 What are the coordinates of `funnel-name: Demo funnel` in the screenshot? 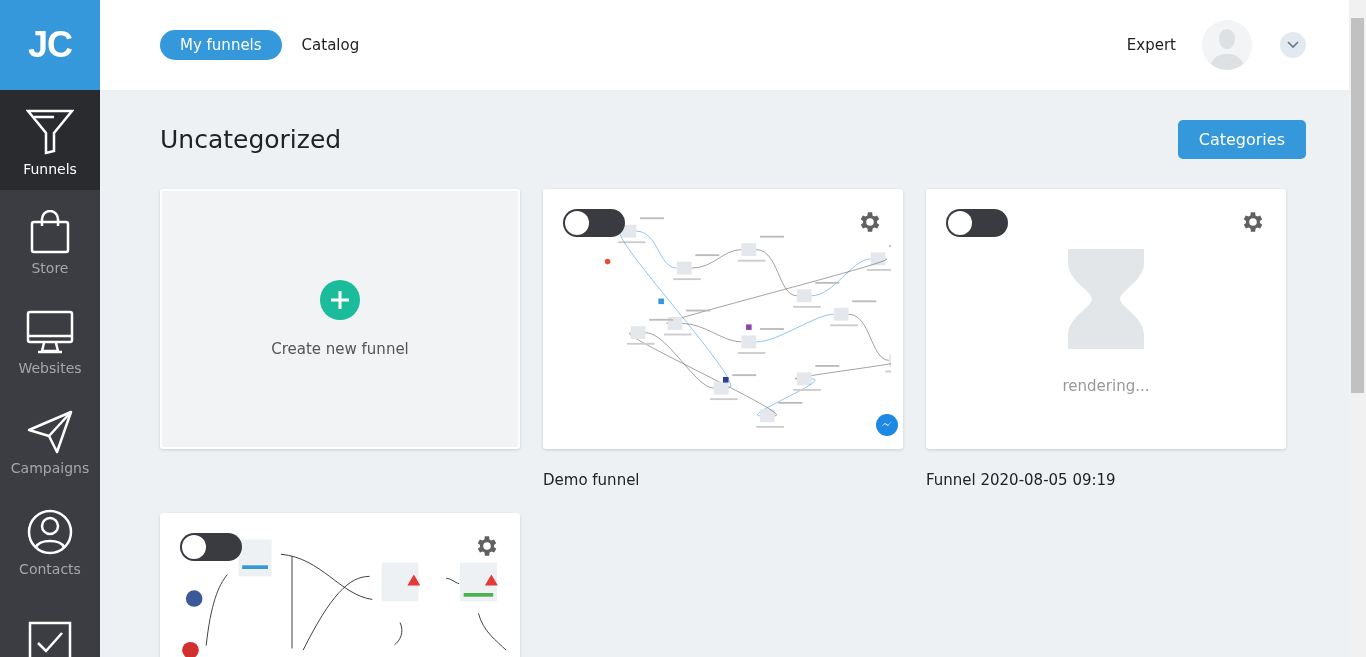 It's located at (723, 480).